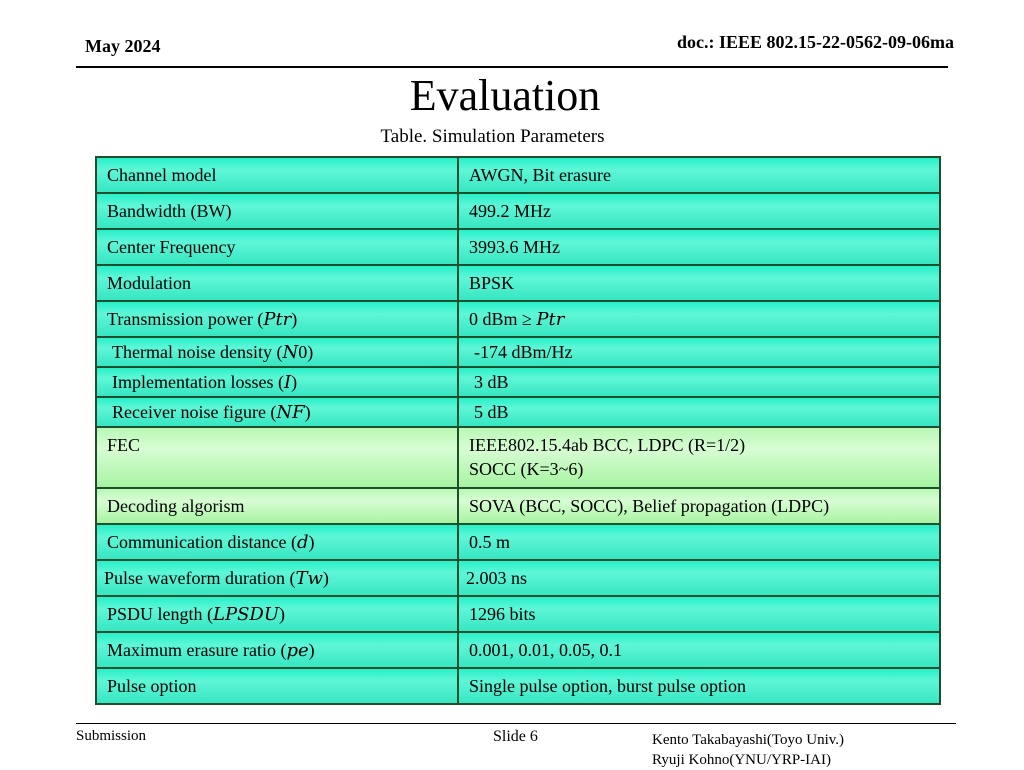 This screenshot has height=770, width=1024. I want to click on param-cell: Channel model, so click(278, 175).